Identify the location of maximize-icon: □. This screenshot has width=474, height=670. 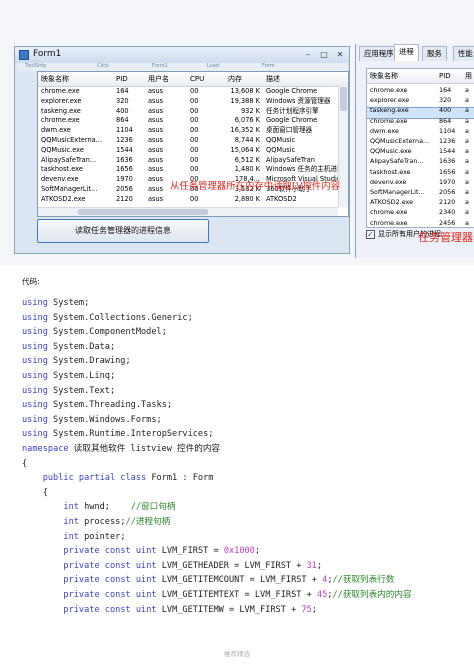
(324, 54).